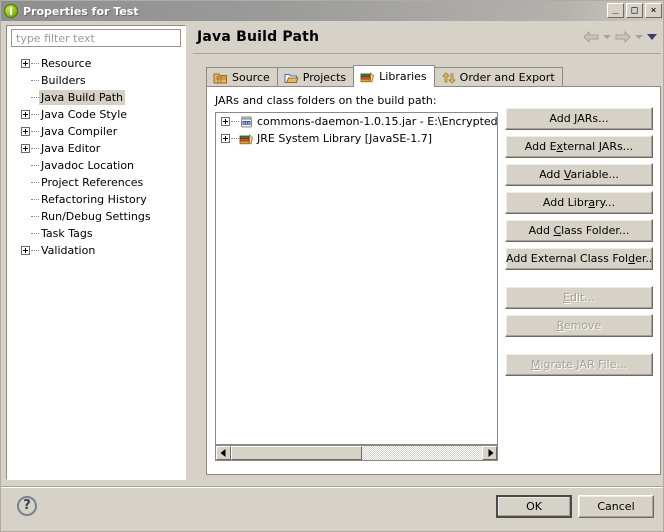  What do you see at coordinates (448, 78) in the screenshot?
I see `order-arrows-icon` at bounding box center [448, 78].